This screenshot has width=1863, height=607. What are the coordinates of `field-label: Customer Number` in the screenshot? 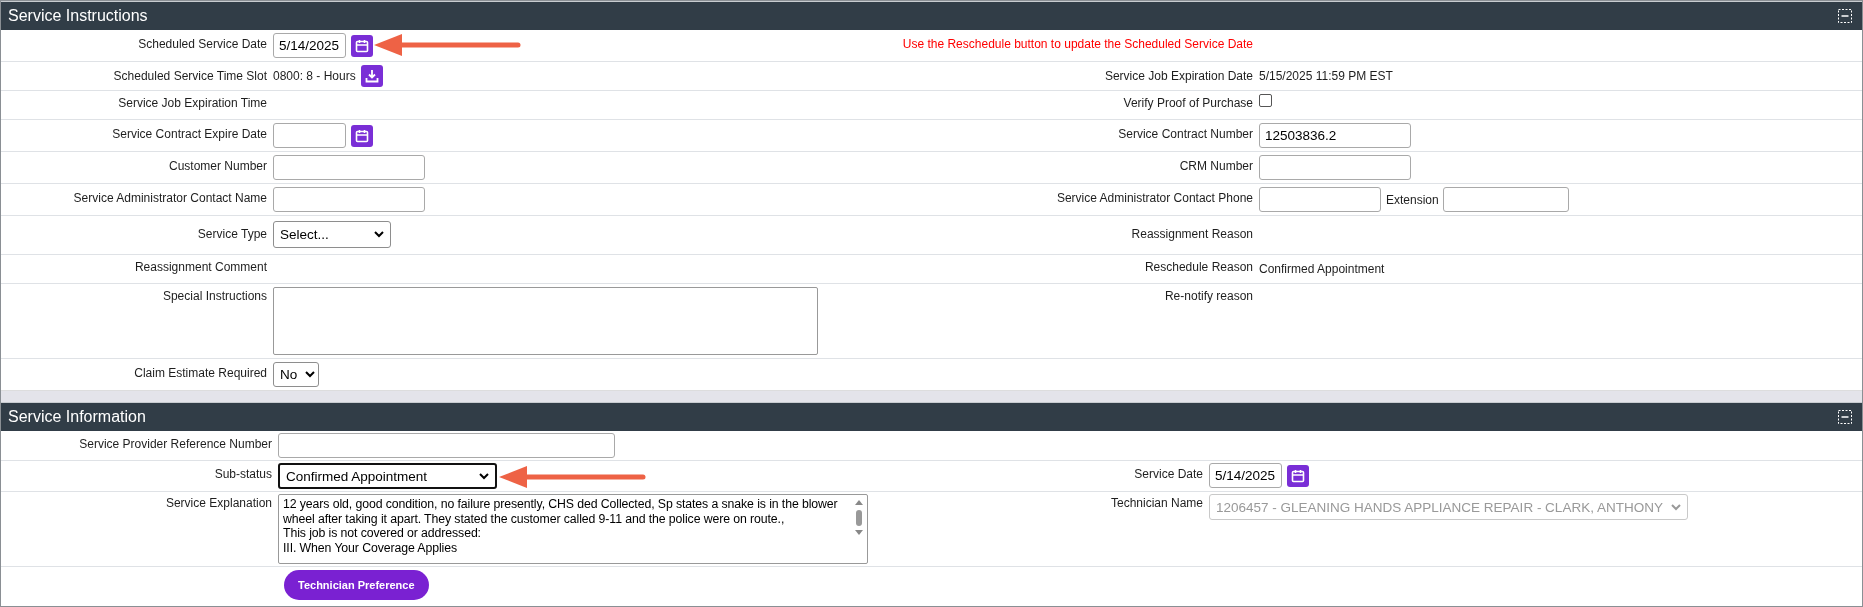 It's located at (217, 166).